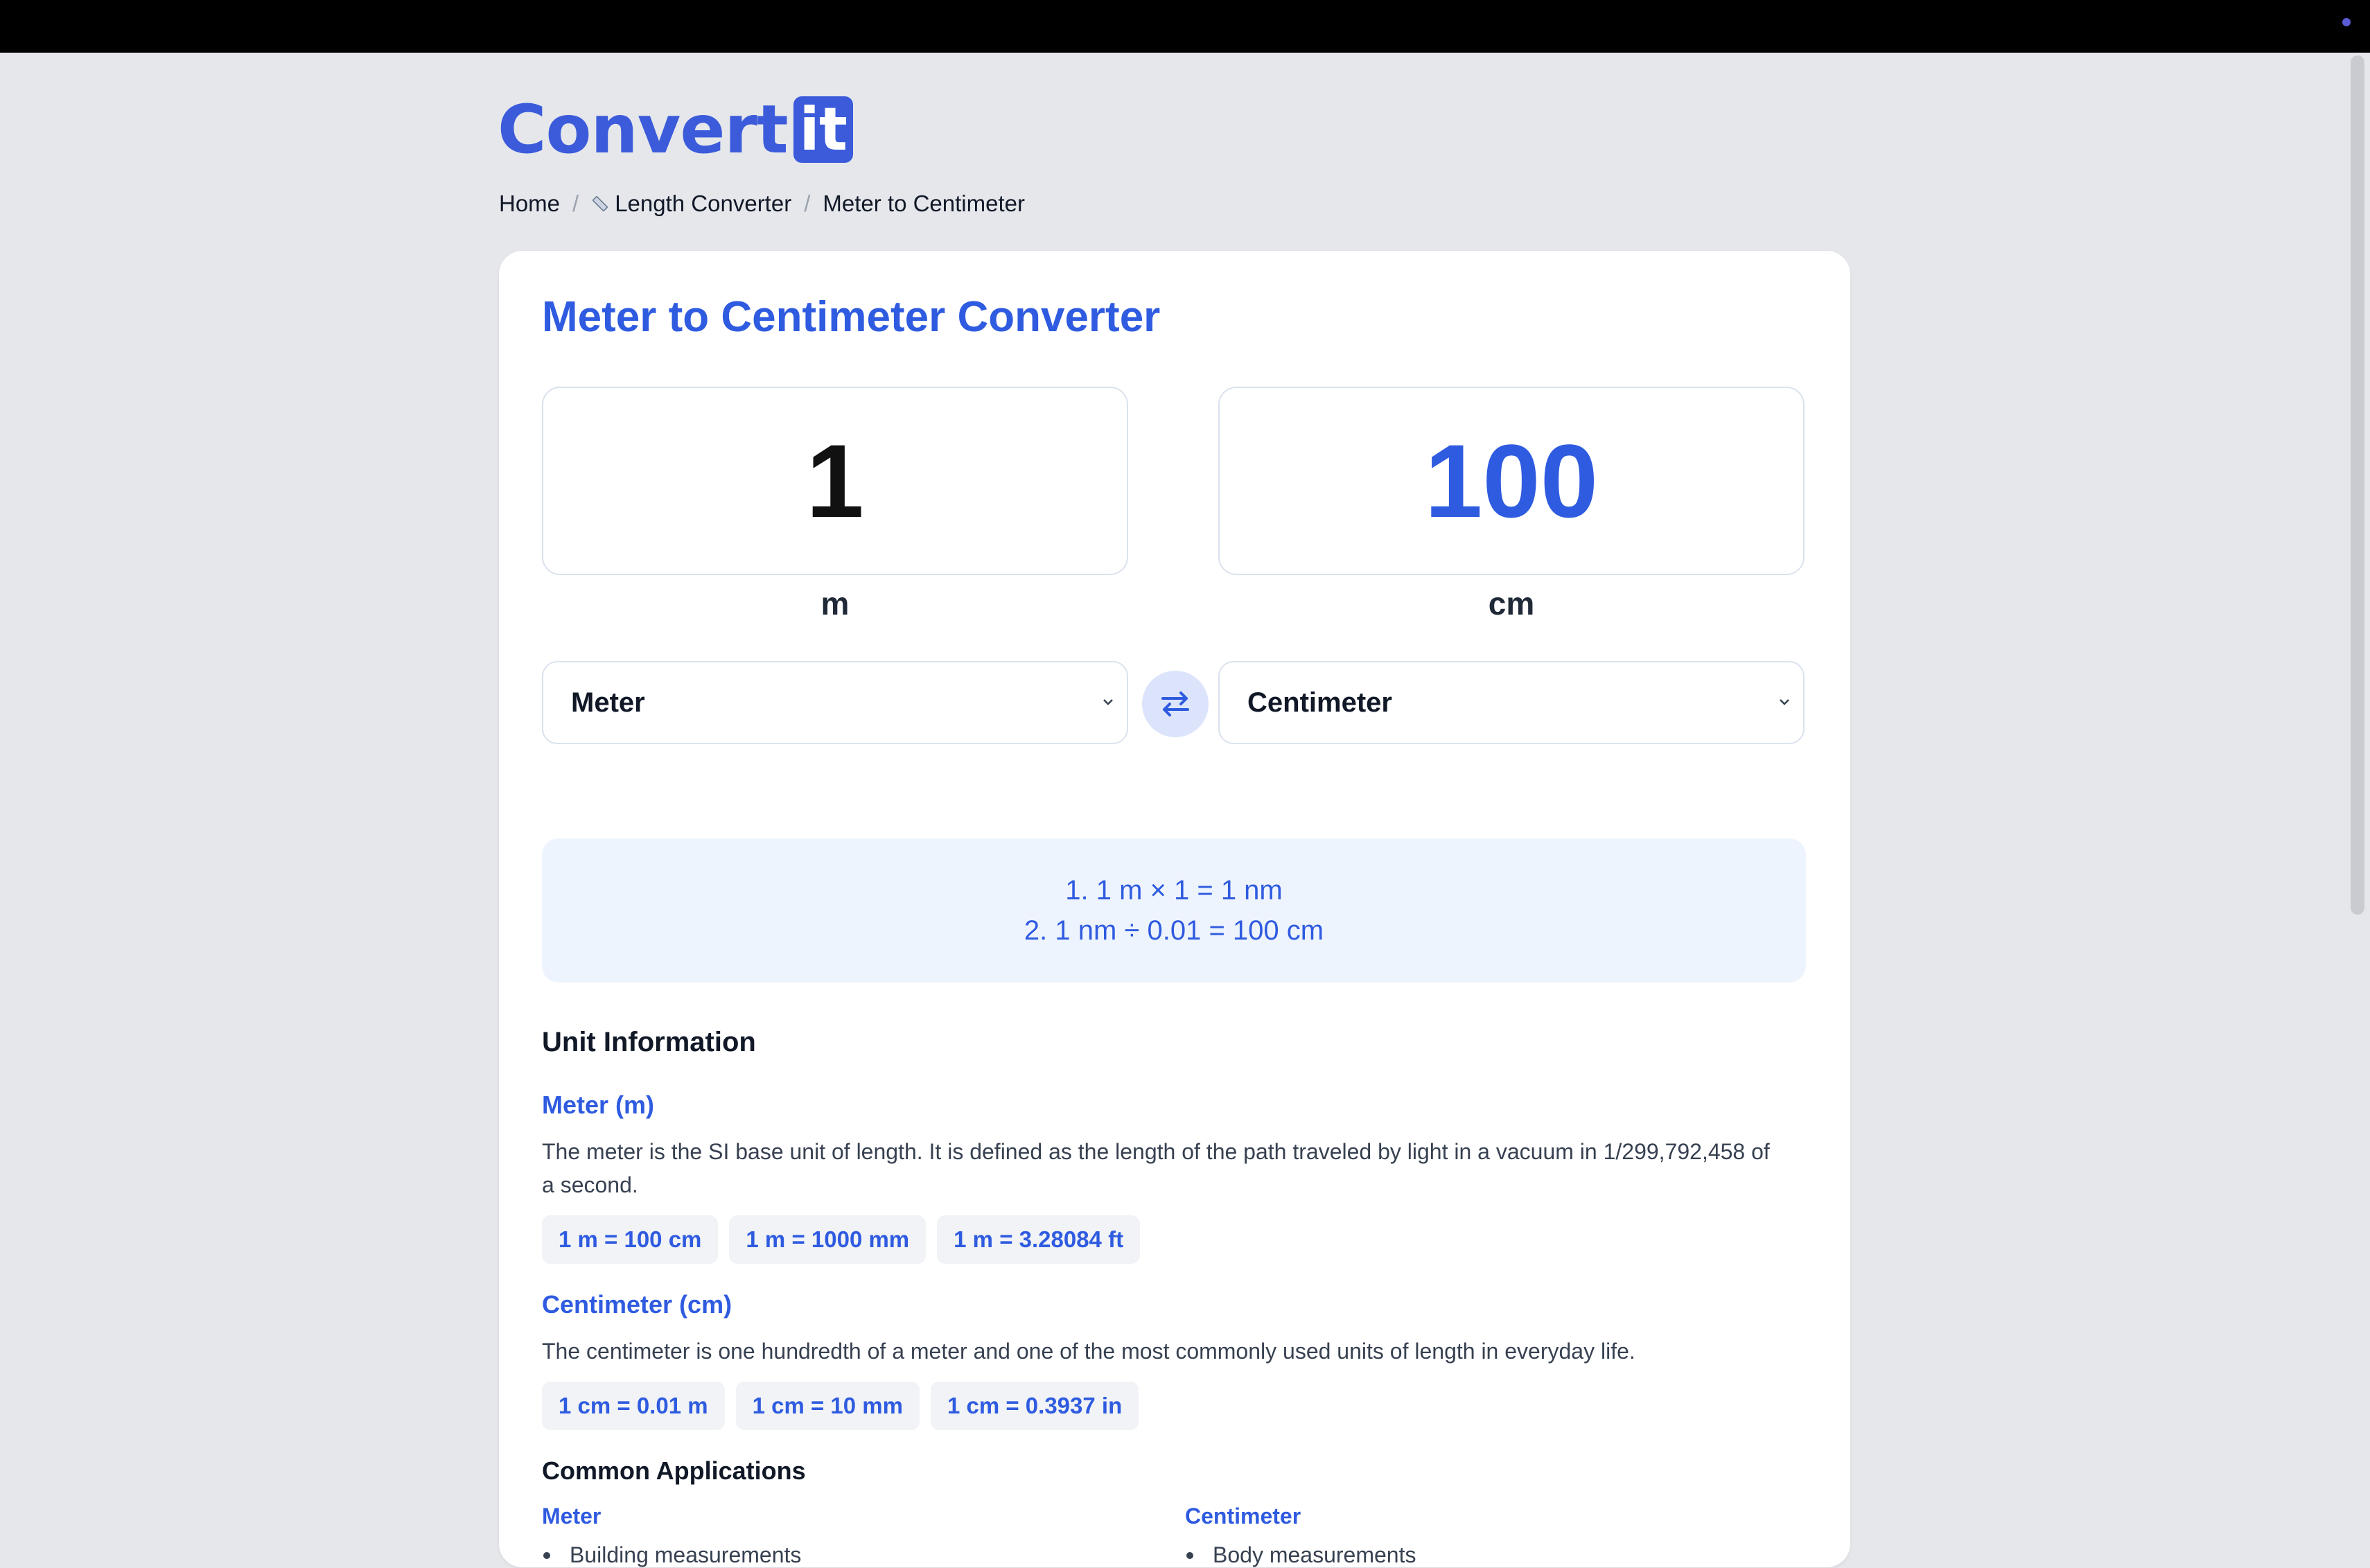 This screenshot has width=2370, height=1568. I want to click on meter-chip: 1 m = 1000 mm, so click(828, 1239).